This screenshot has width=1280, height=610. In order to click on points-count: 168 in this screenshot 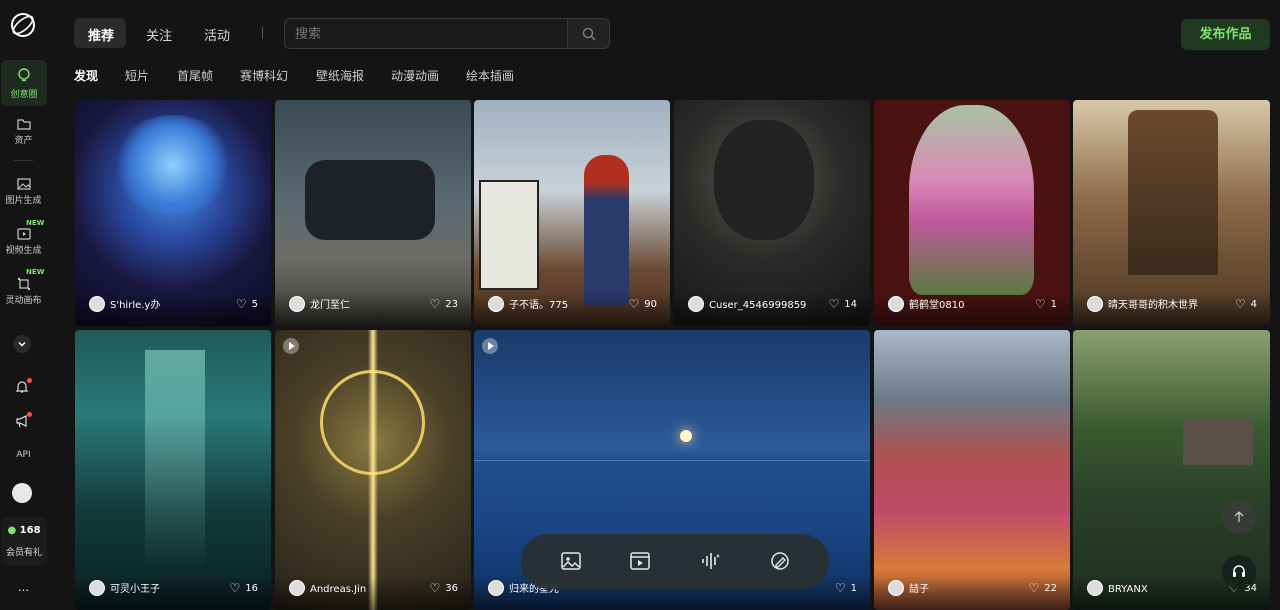, I will do `click(30, 530)`.